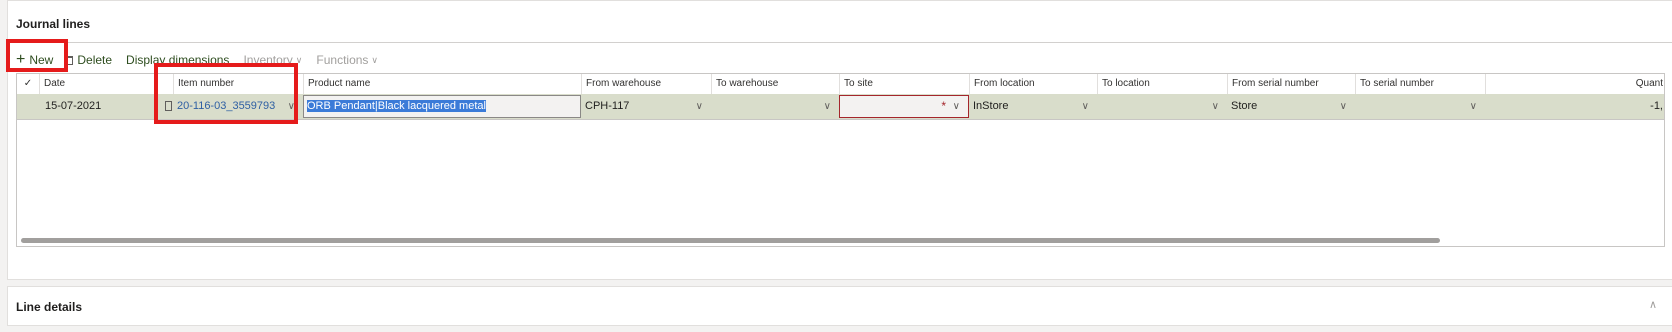  I want to click on trash-icon, so click(70, 60).